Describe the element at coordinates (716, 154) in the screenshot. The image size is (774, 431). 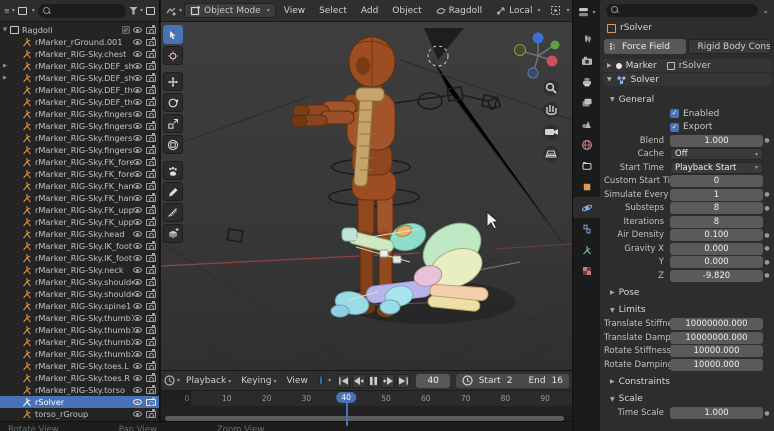
I see `dropdown-field: Off ▾` at that location.